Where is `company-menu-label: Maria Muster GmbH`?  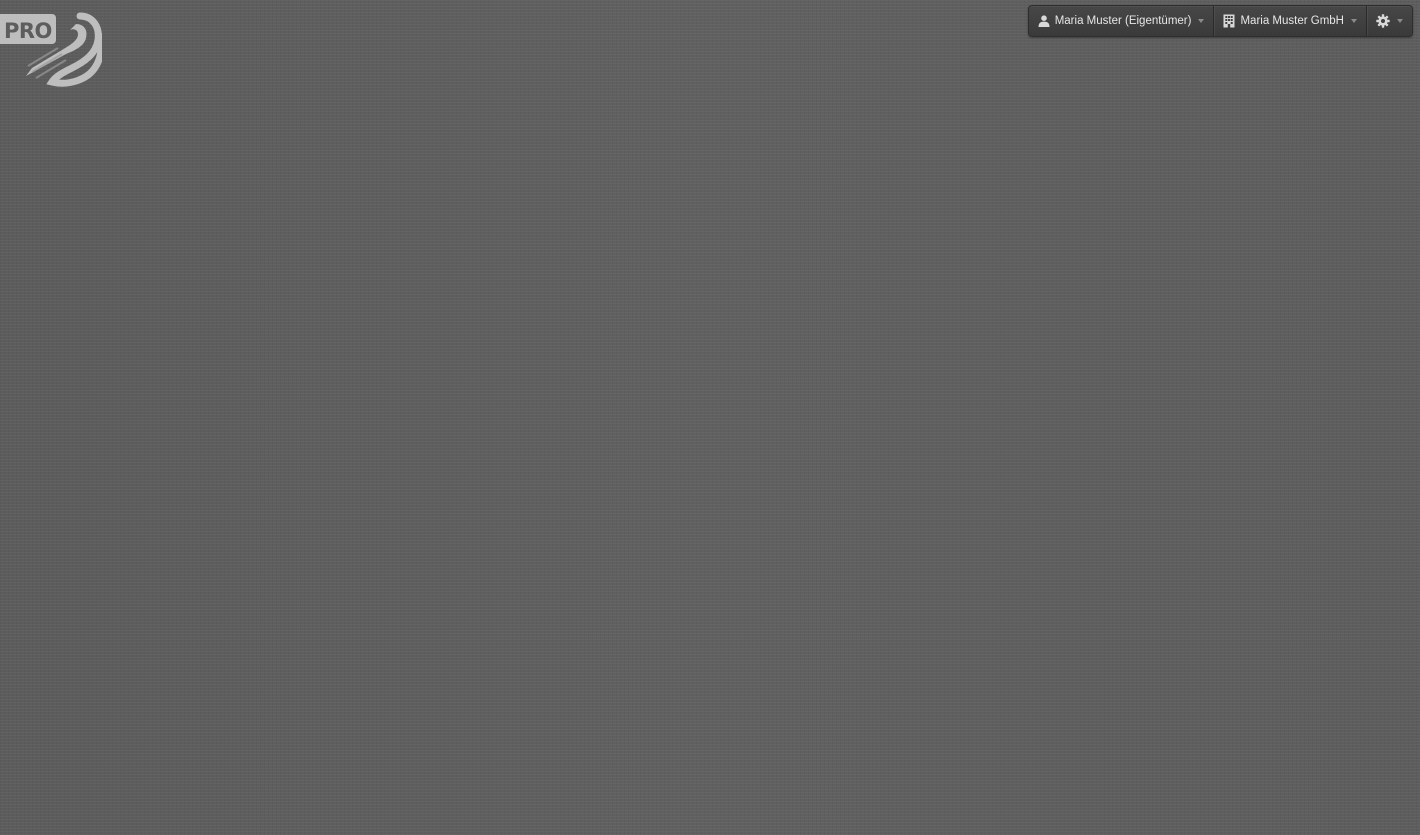 company-menu-label: Maria Muster GmbH is located at coordinates (1292, 21).